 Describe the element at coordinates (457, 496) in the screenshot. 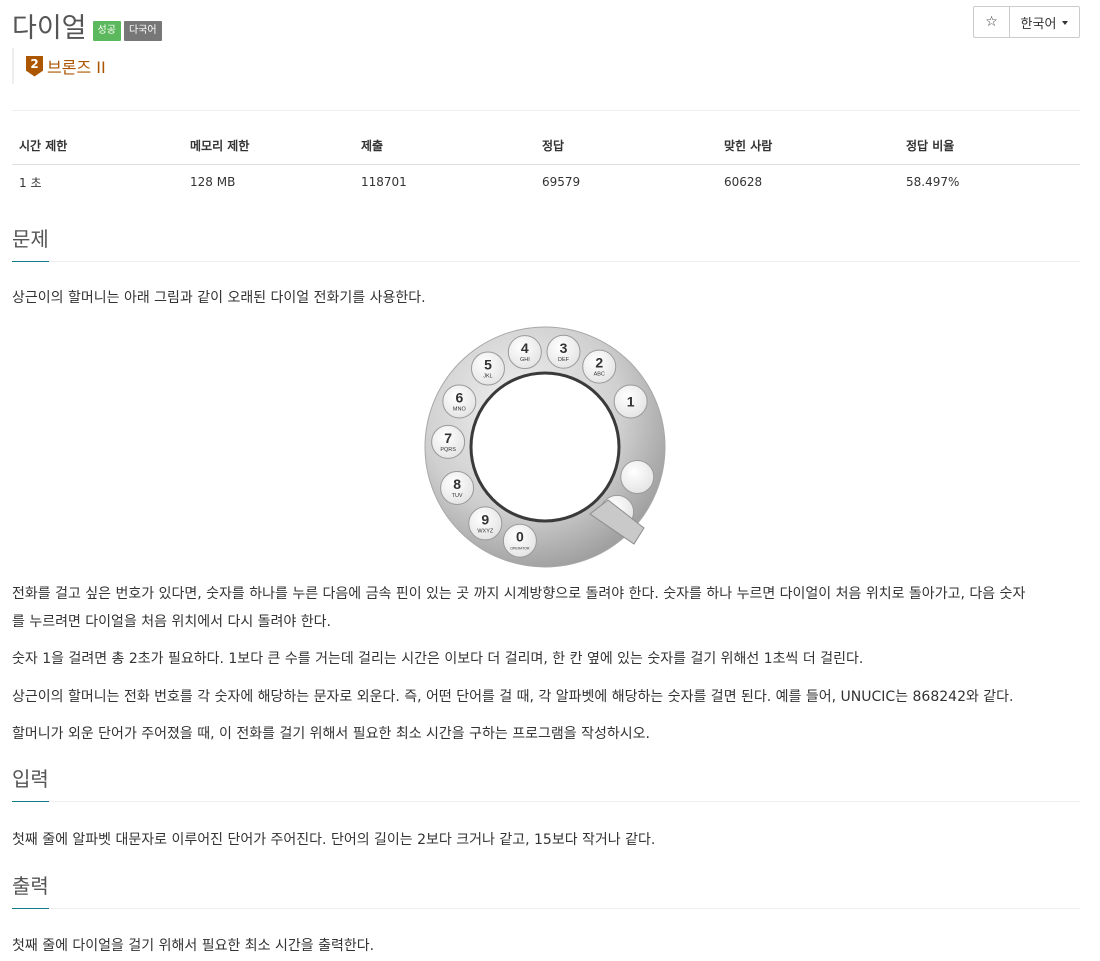

I see `dial-letters: TUV` at that location.